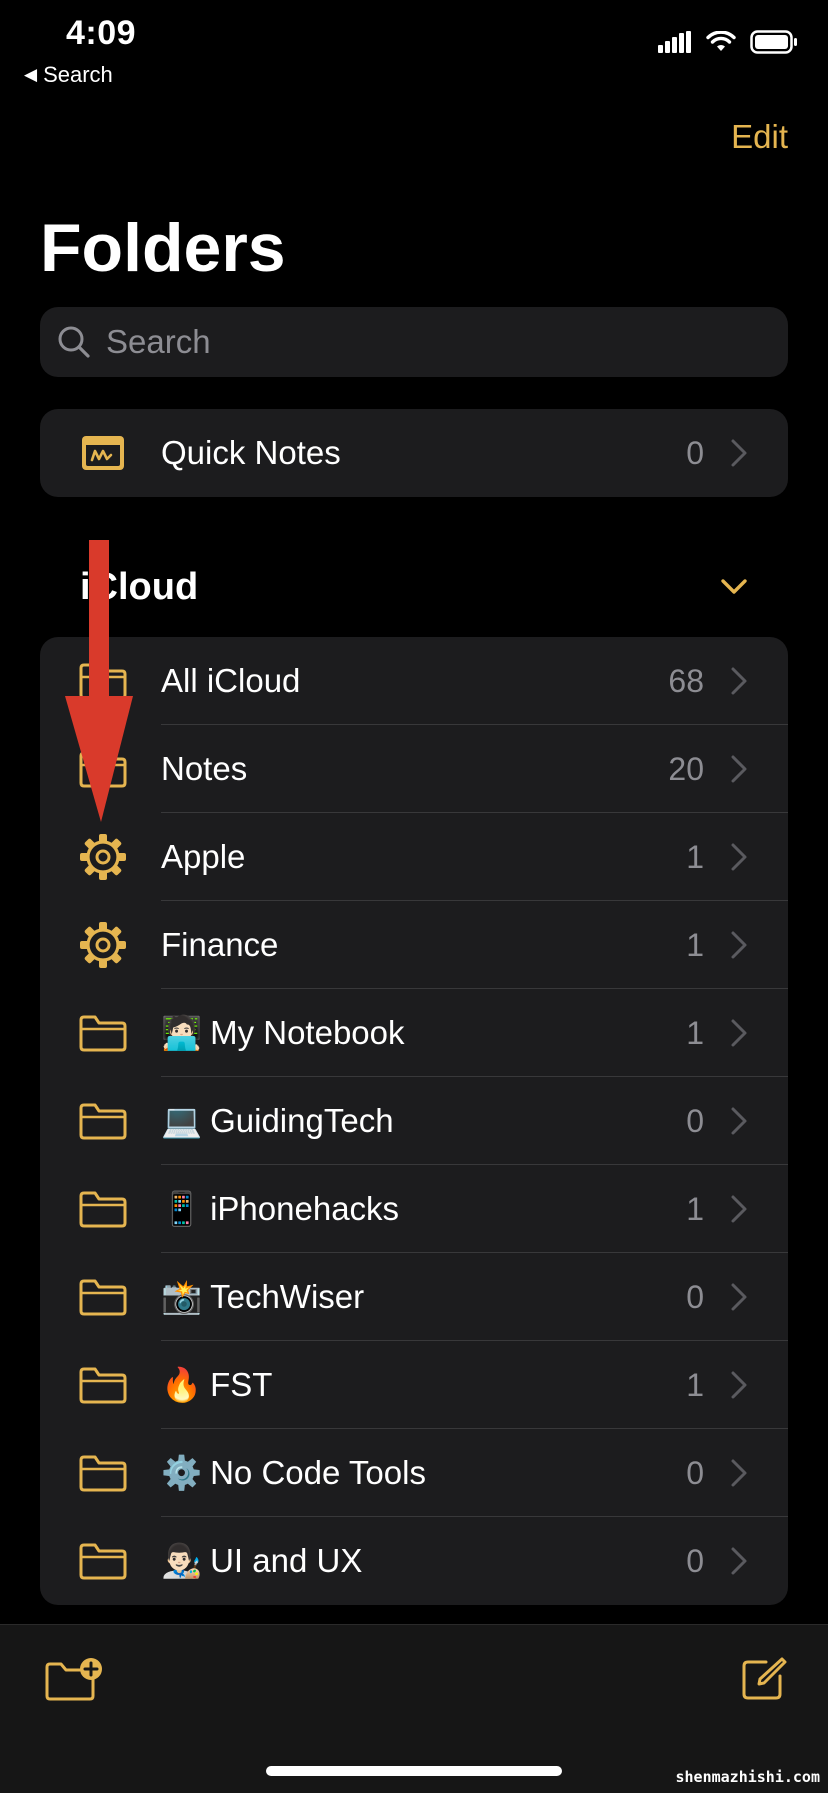  Describe the element at coordinates (182, 1472) in the screenshot. I see `folder-emoji: ⚙️` at that location.